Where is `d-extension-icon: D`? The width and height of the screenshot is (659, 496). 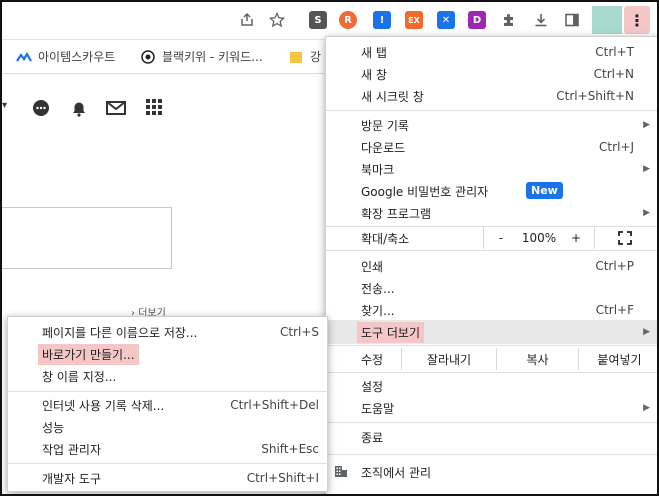
d-extension-icon: D is located at coordinates (477, 20).